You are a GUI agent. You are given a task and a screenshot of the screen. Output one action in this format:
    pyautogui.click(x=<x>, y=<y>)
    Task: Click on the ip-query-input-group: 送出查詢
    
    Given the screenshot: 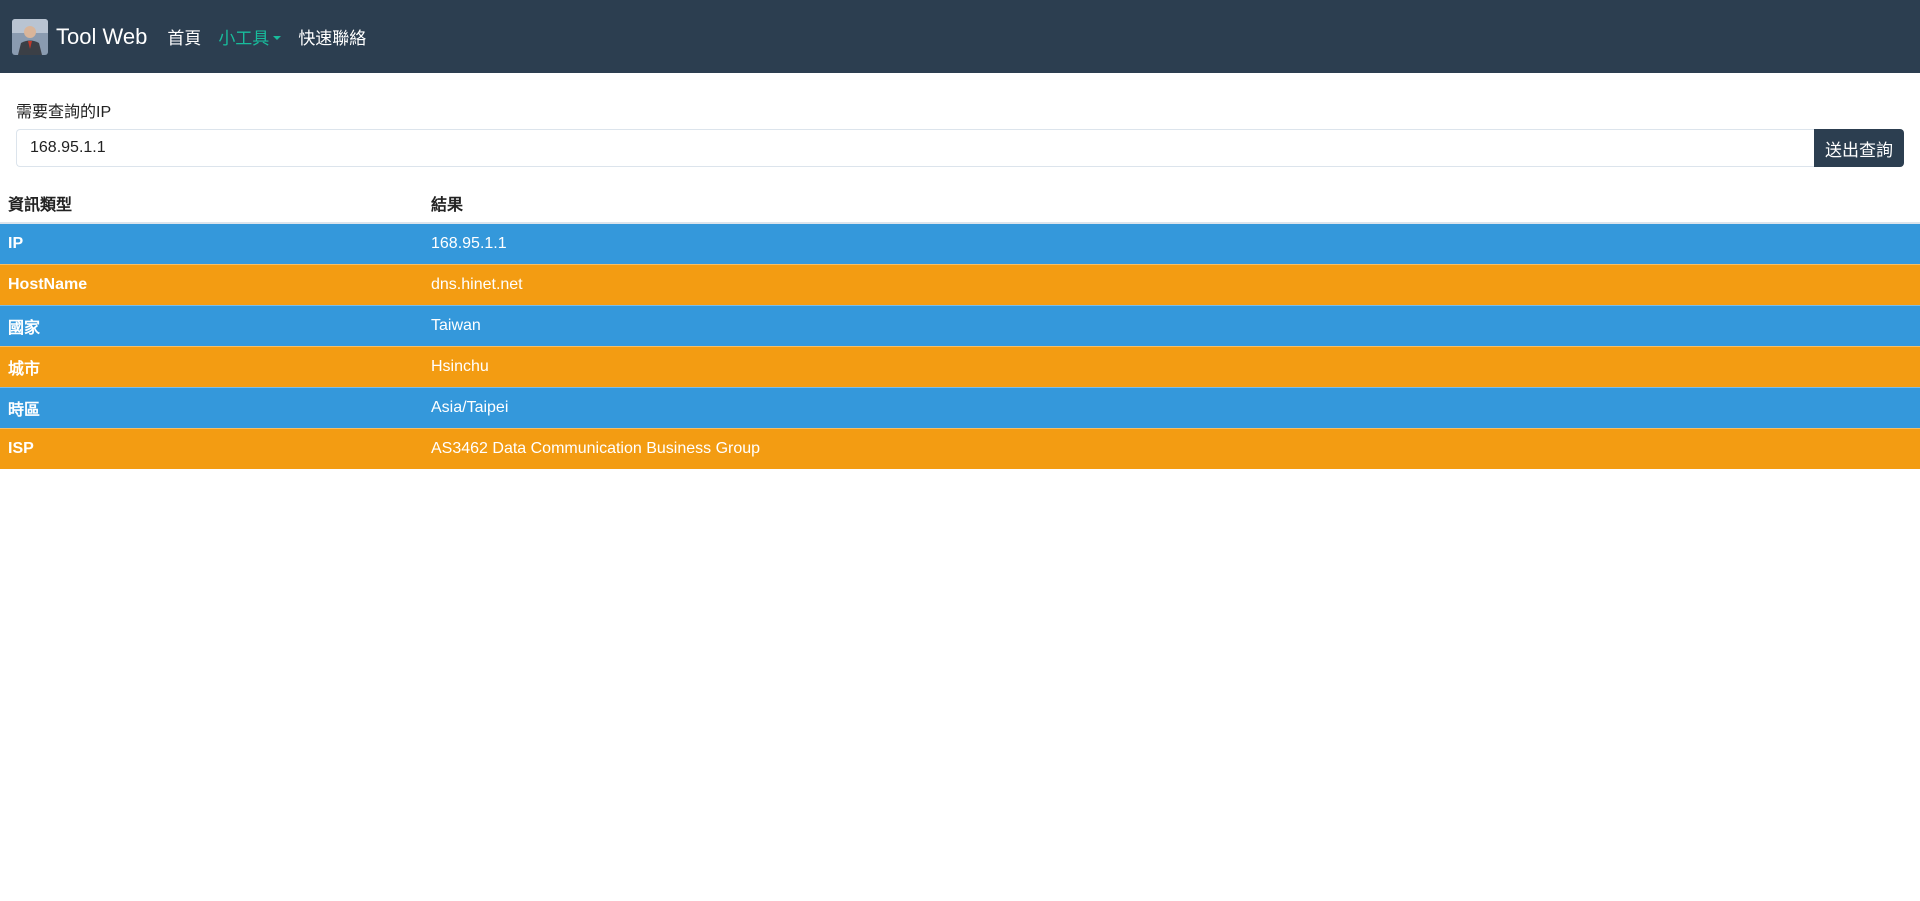 What is the action you would take?
    pyautogui.click(x=960, y=148)
    